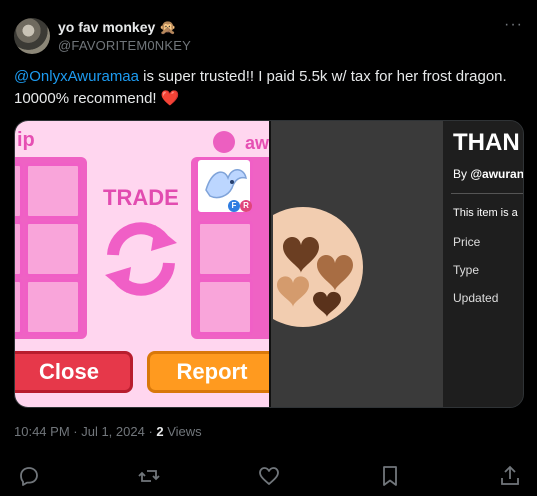 The height and width of the screenshot is (496, 537). What do you see at coordinates (467, 242) in the screenshot?
I see `price-label: Price` at bounding box center [467, 242].